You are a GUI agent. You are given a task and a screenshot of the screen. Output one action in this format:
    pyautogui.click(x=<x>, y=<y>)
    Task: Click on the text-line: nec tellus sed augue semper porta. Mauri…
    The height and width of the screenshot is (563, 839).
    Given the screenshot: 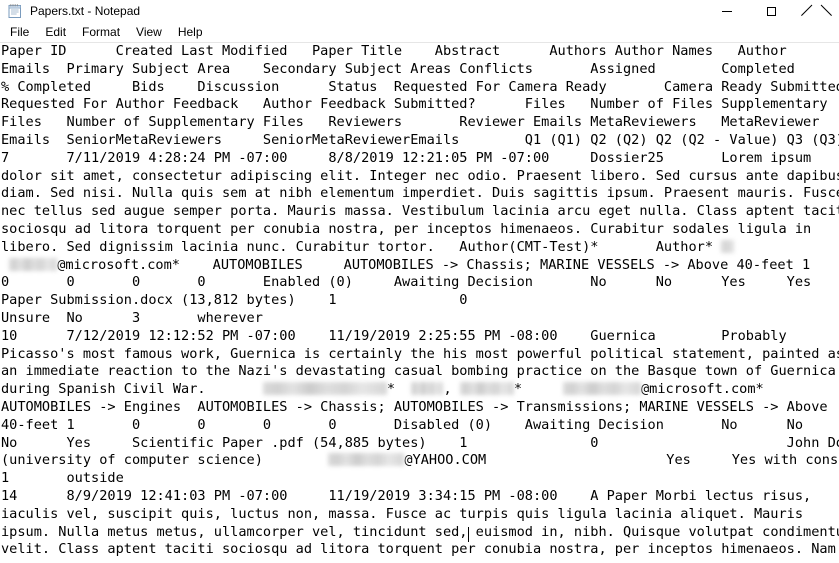 What is the action you would take?
    pyautogui.click(x=420, y=212)
    